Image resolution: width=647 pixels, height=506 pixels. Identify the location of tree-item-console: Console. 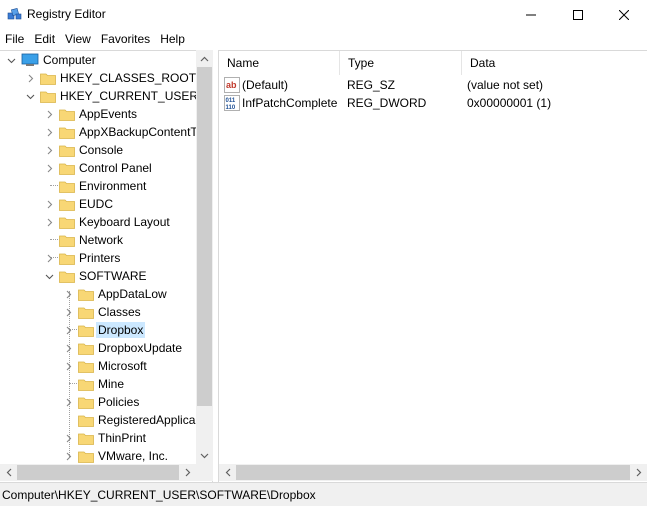
(84, 150).